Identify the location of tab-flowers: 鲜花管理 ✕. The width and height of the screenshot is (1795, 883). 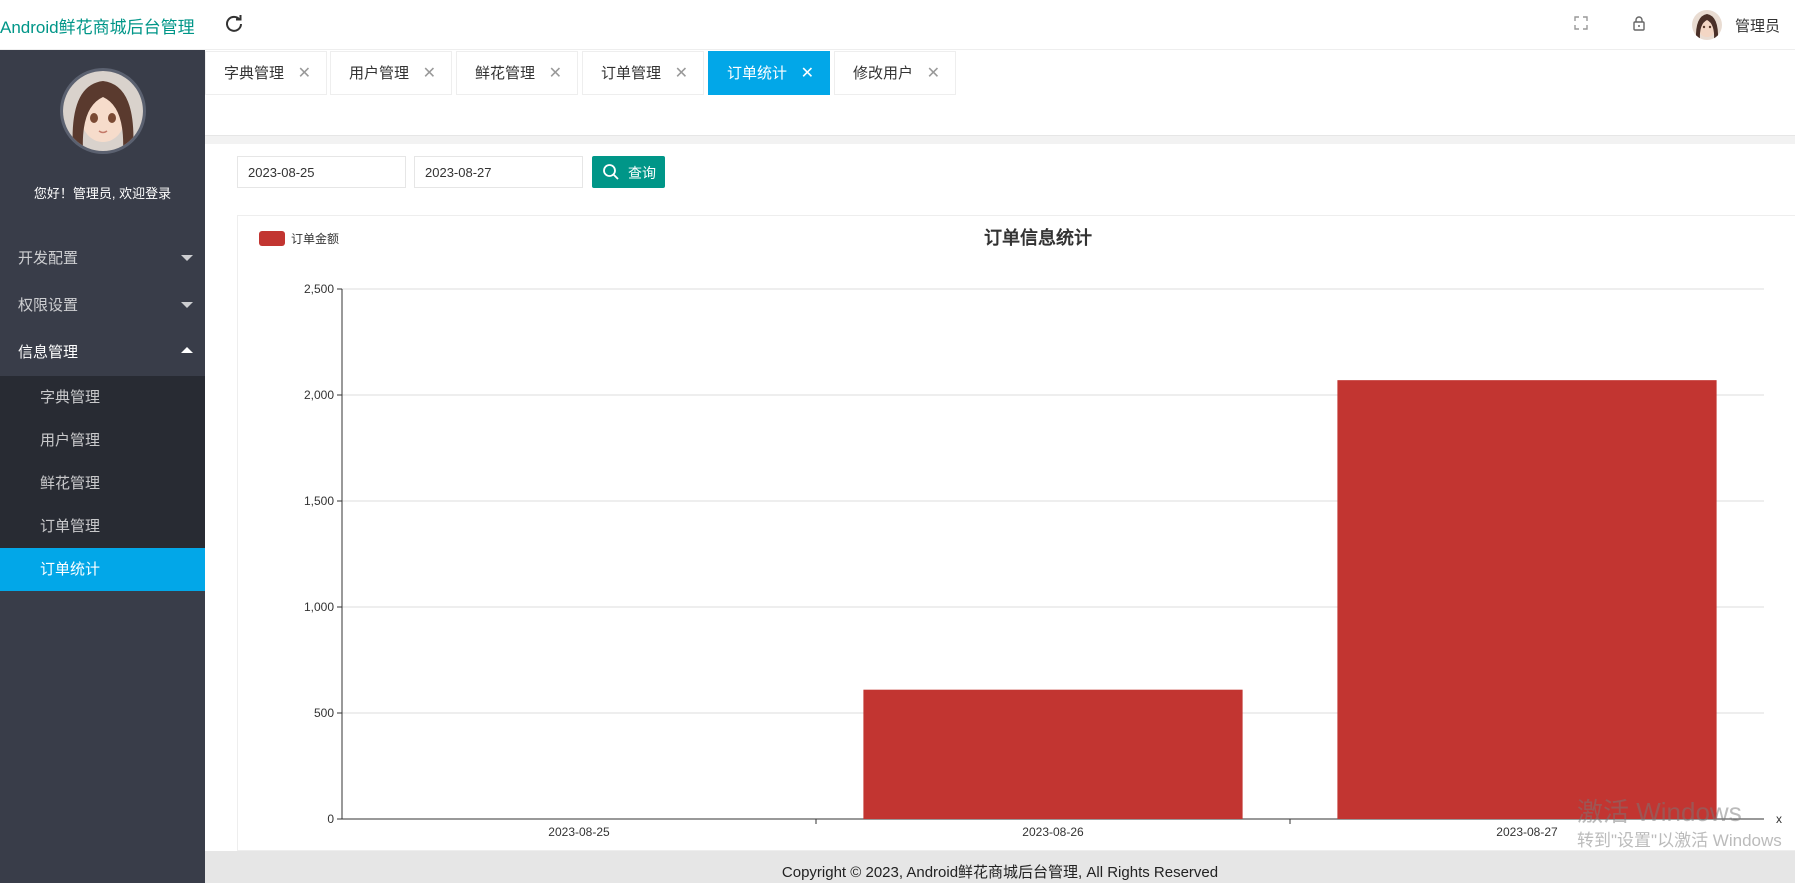
(517, 73).